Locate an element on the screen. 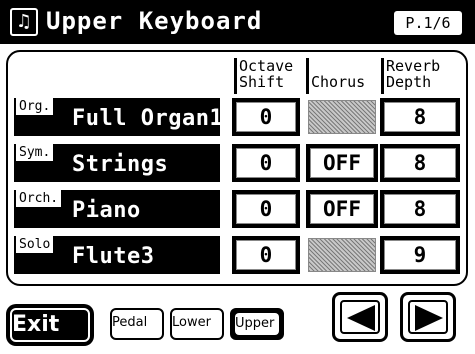  page-title: Upper Keyboard is located at coordinates (154, 21).